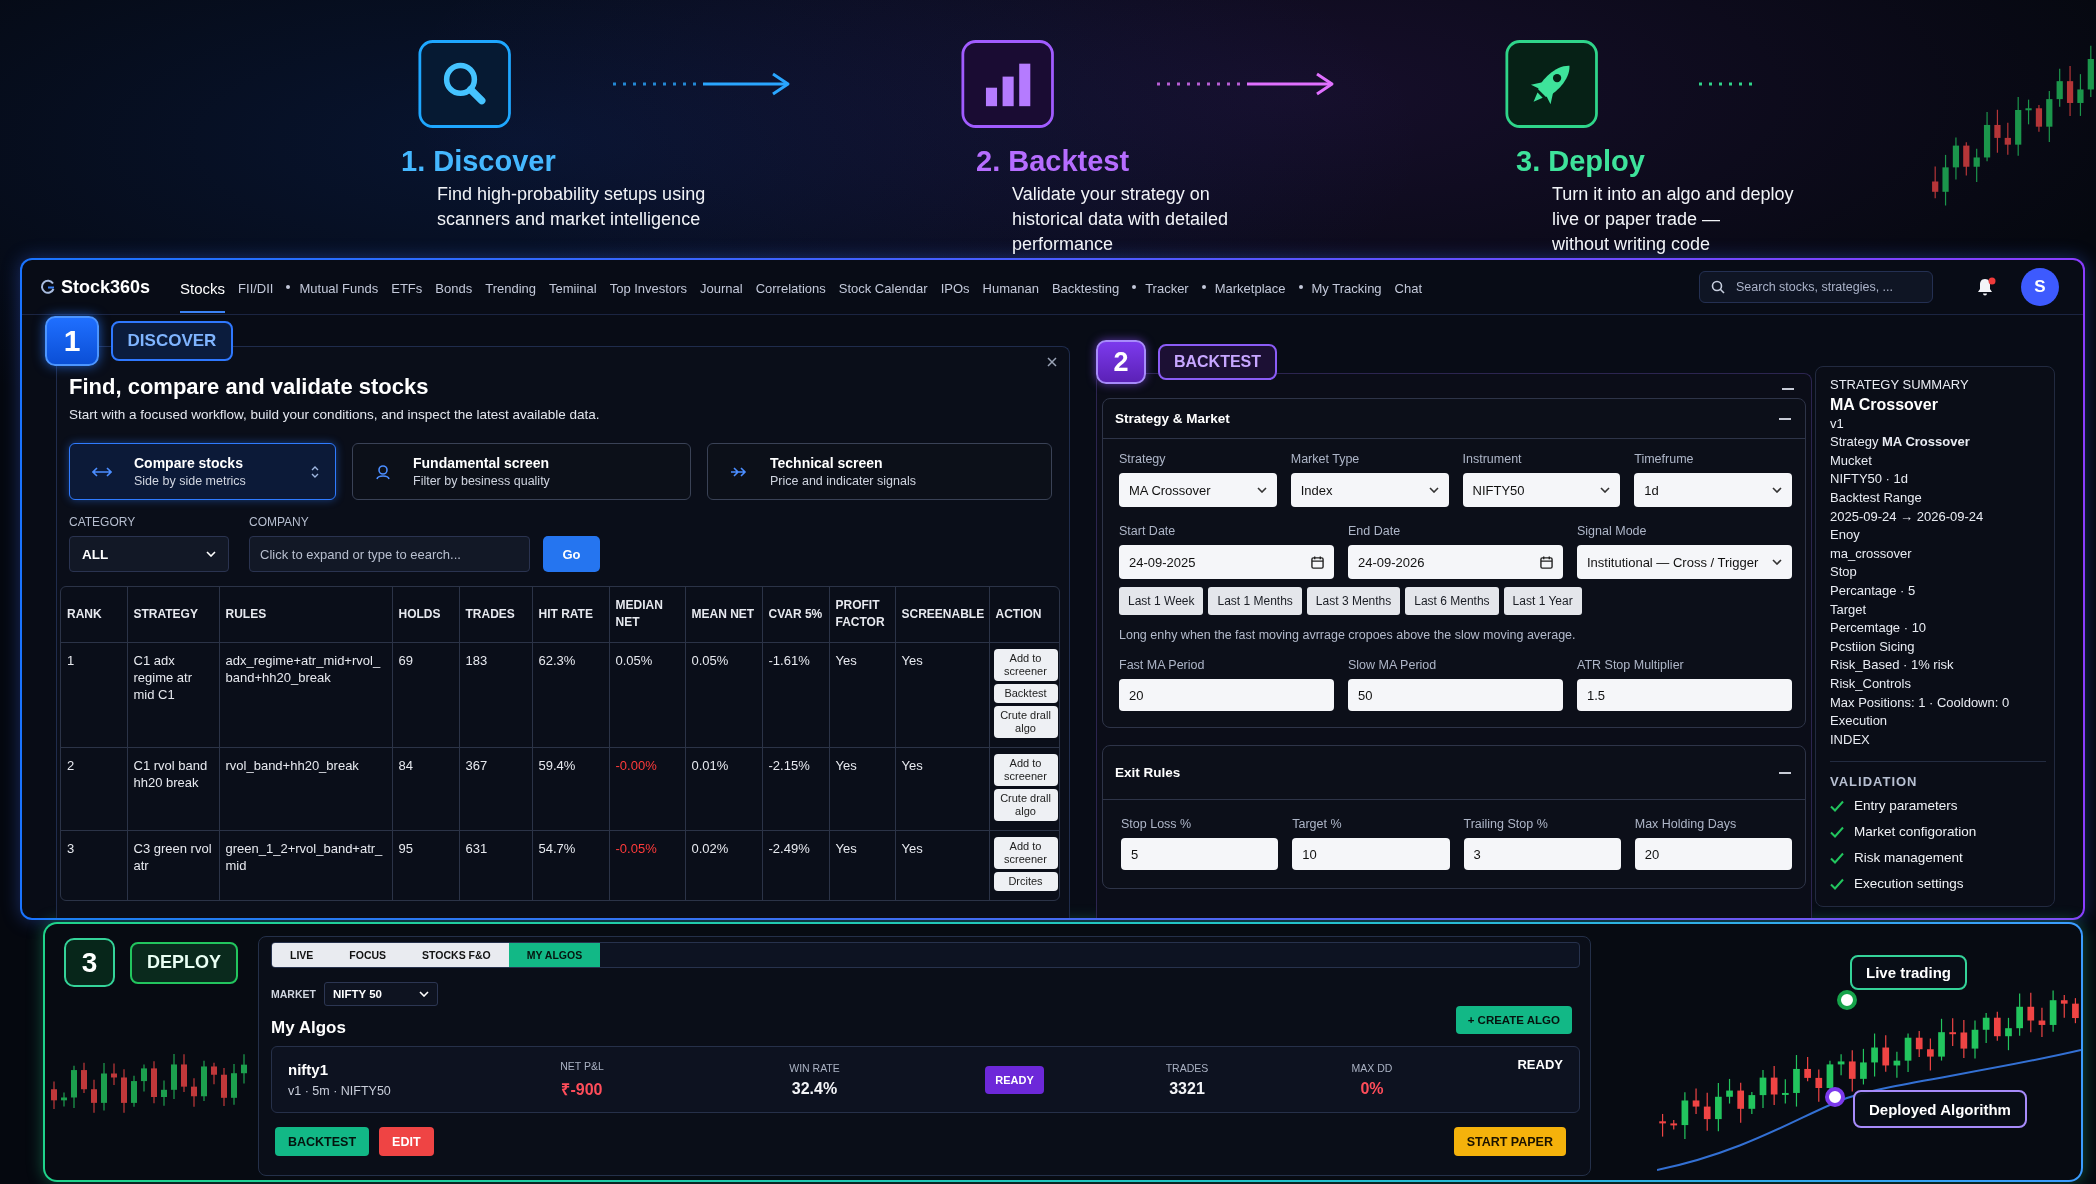 The width and height of the screenshot is (2096, 1184). I want to click on column-header: HIT RATE, so click(570, 614).